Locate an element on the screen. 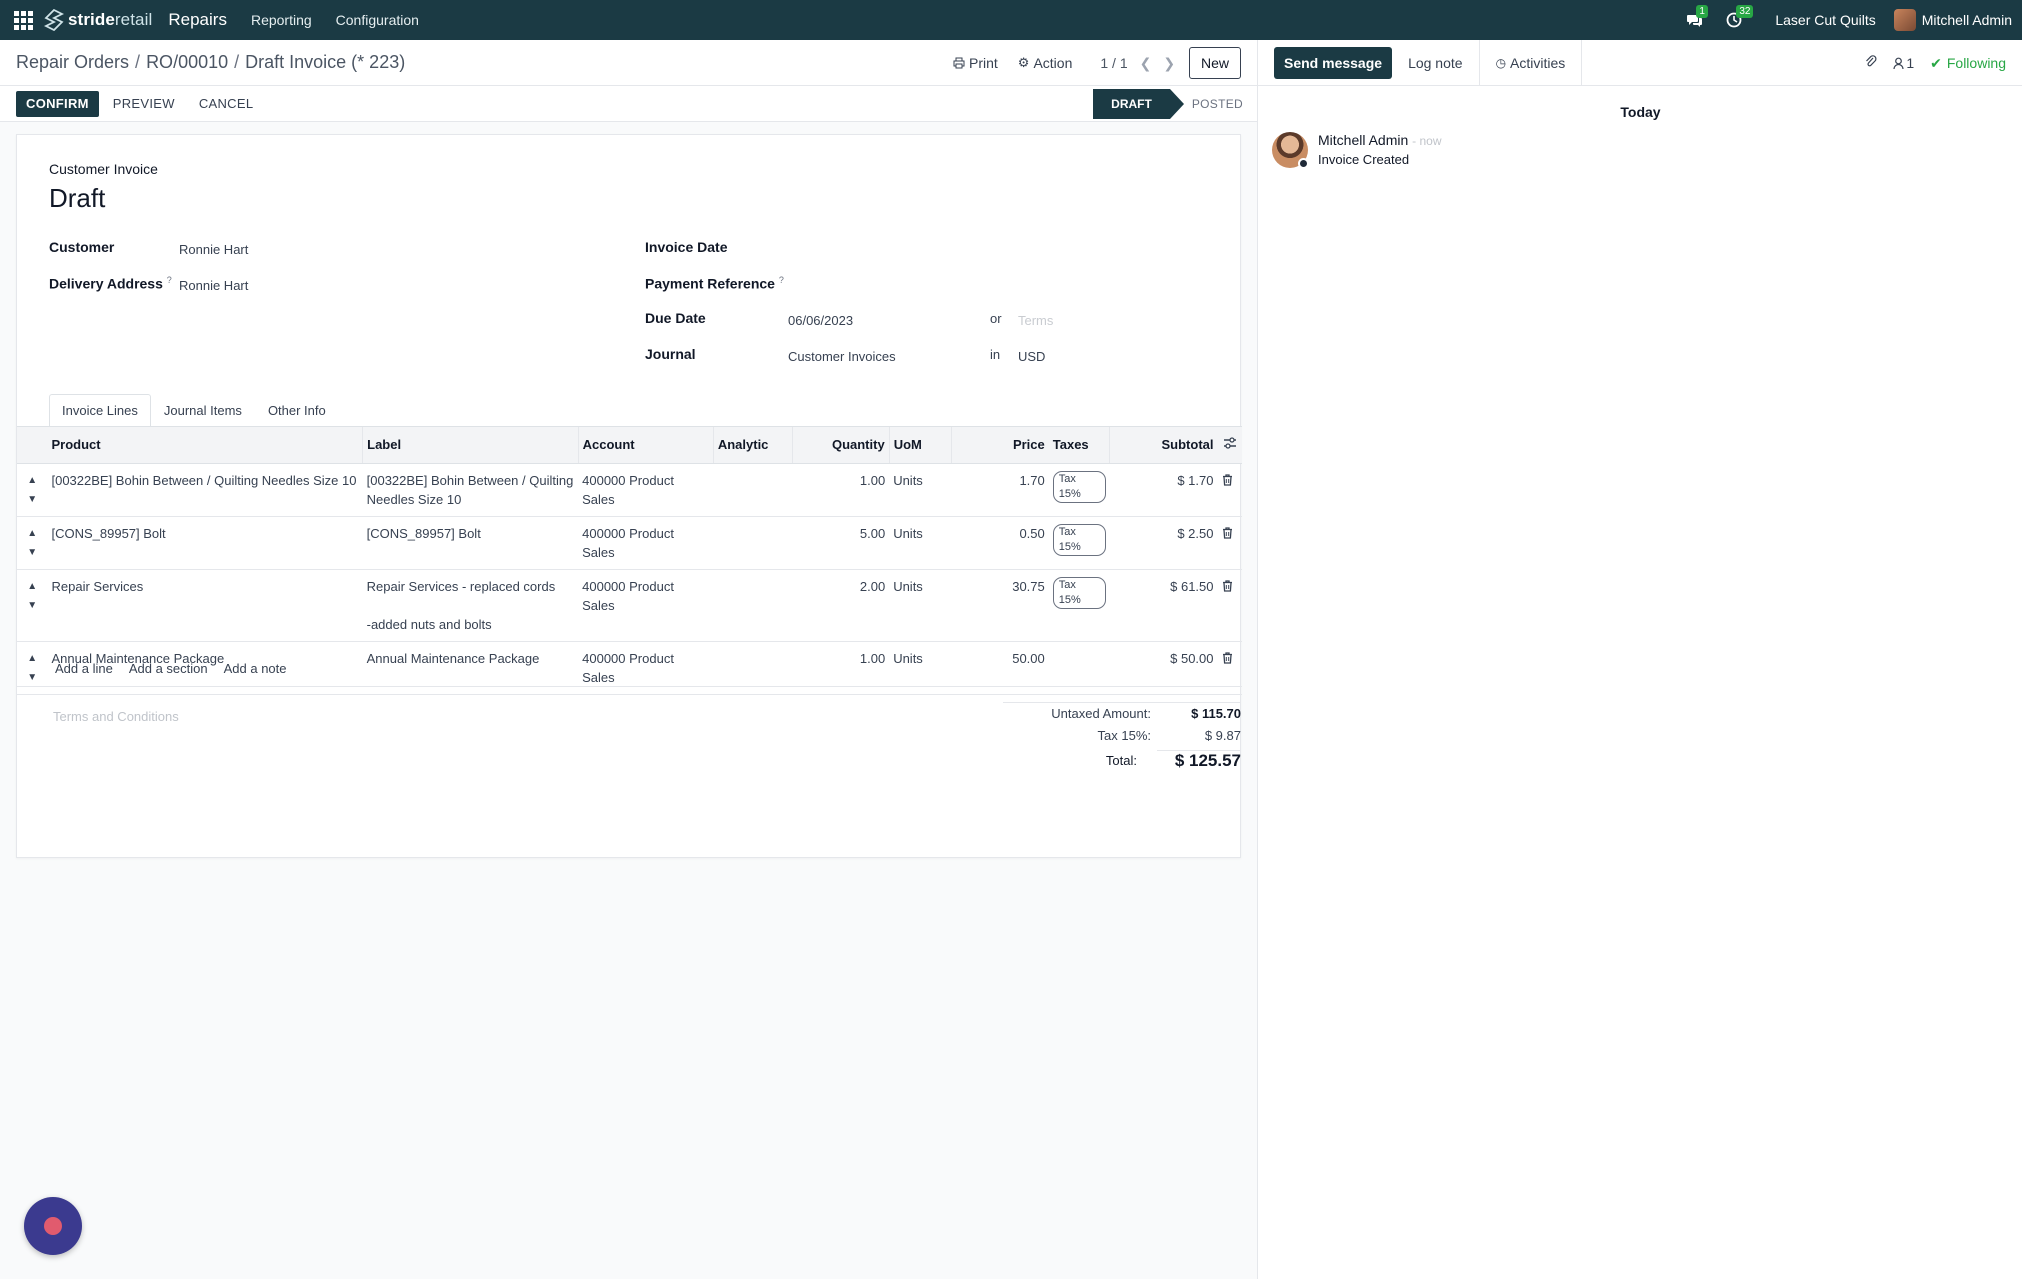 This screenshot has height=1279, width=2022. stage-draft: DRAFT is located at coordinates (1138, 104).